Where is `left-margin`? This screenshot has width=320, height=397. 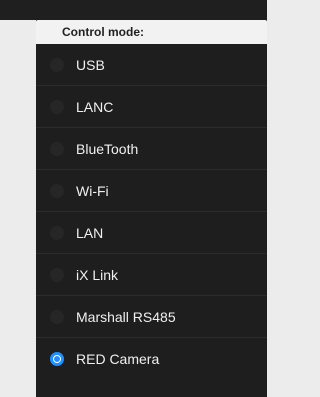
left-margin is located at coordinates (18, 208).